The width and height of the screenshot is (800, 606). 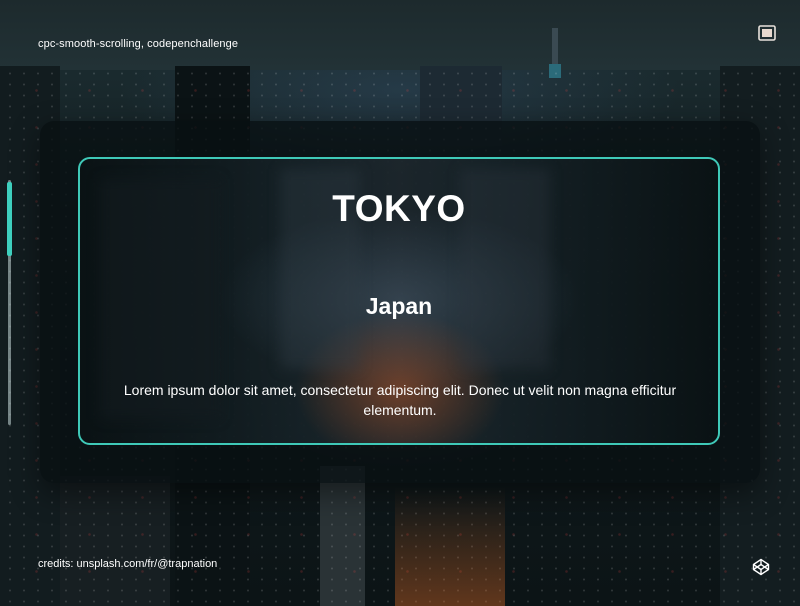 What do you see at coordinates (761, 567) in the screenshot?
I see `codepen-icon` at bounding box center [761, 567].